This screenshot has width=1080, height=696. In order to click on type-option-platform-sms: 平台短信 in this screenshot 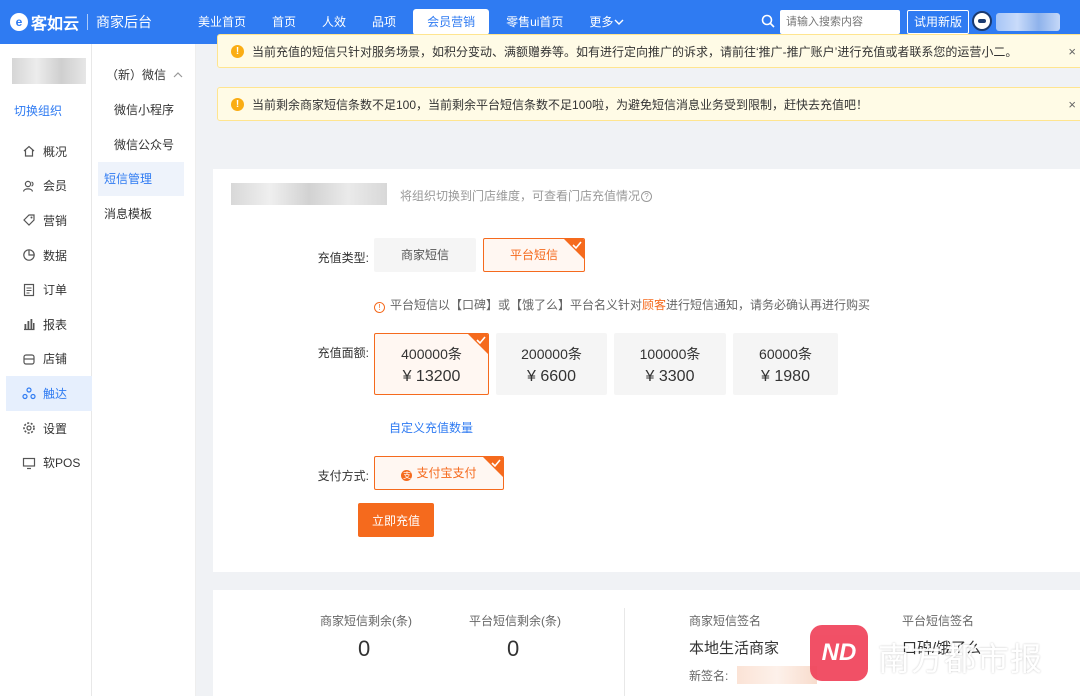, I will do `click(534, 255)`.